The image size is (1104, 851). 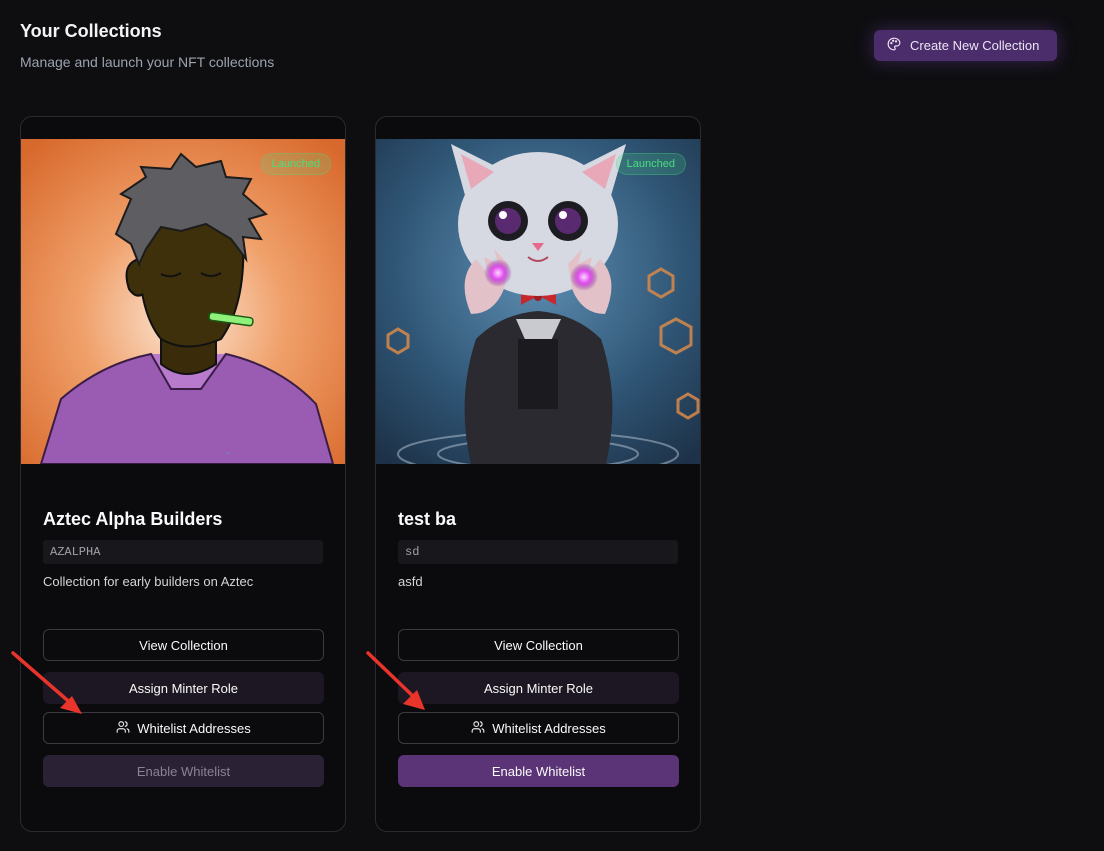 What do you see at coordinates (183, 301) in the screenshot?
I see `collection-image: ~` at bounding box center [183, 301].